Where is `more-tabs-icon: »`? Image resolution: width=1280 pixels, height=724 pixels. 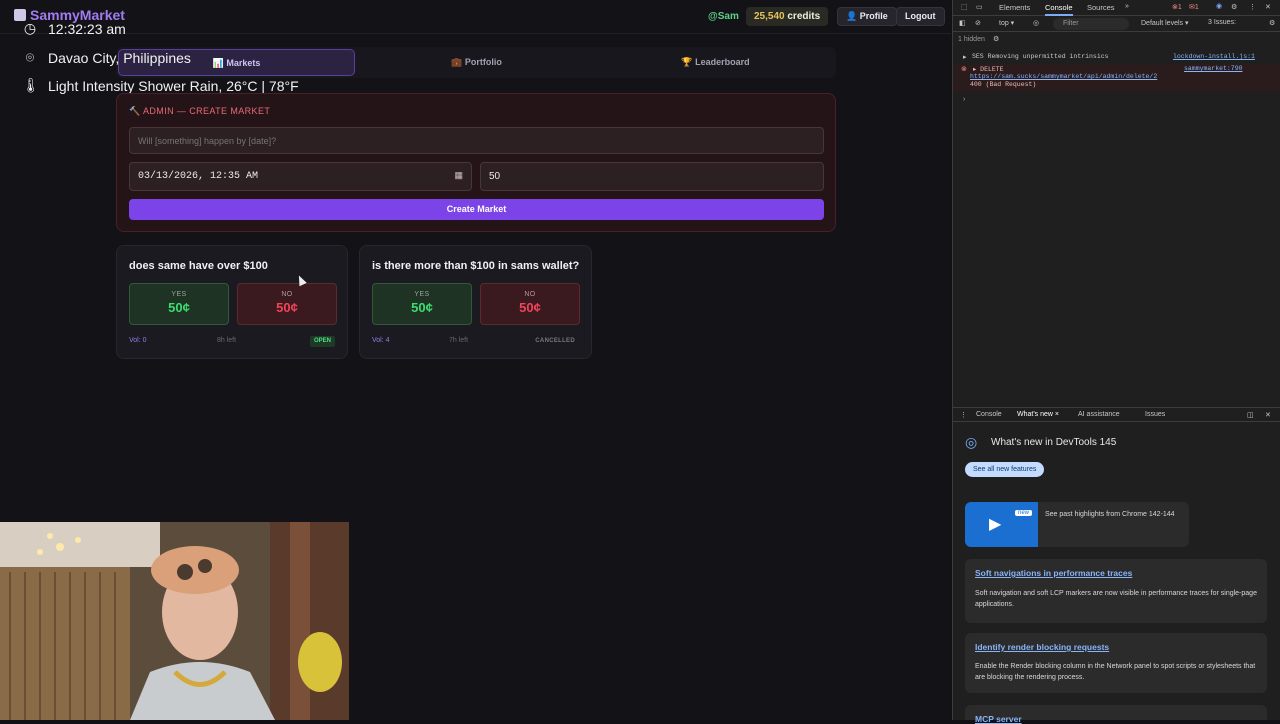 more-tabs-icon: » is located at coordinates (1127, 6).